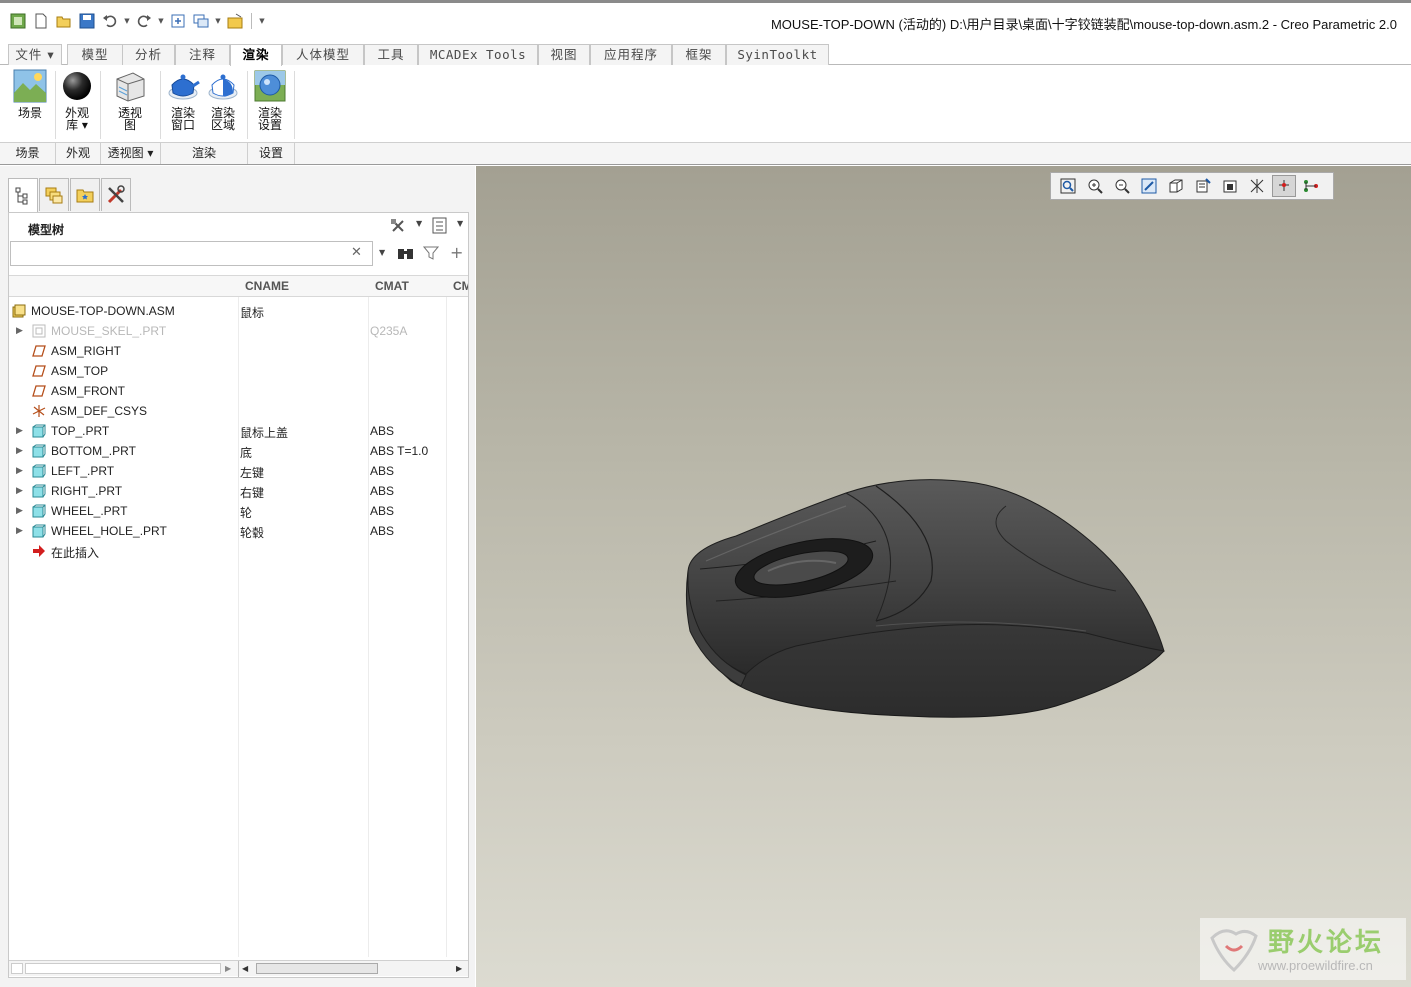  Describe the element at coordinates (398, 227) in the screenshot. I see `settings-icon` at that location.